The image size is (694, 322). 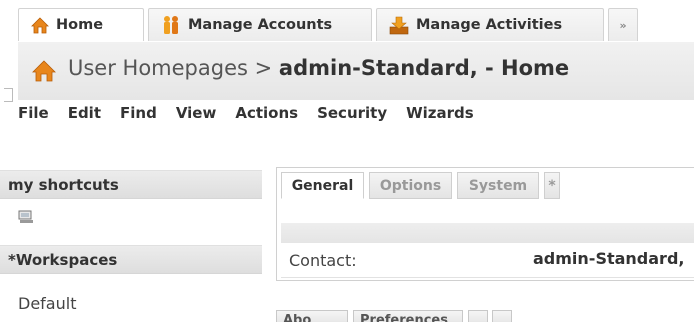 What do you see at coordinates (131, 222) in the screenshot?
I see `shortcut-item` at bounding box center [131, 222].